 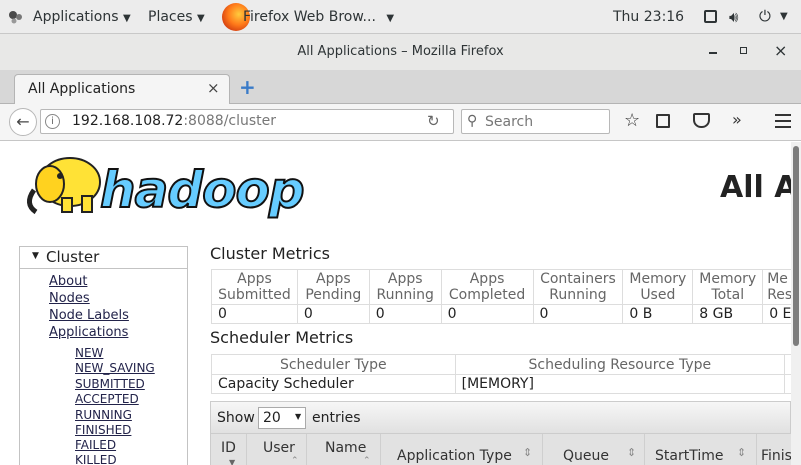 I want to click on col-memory-used: Memory Used, so click(x=658, y=287).